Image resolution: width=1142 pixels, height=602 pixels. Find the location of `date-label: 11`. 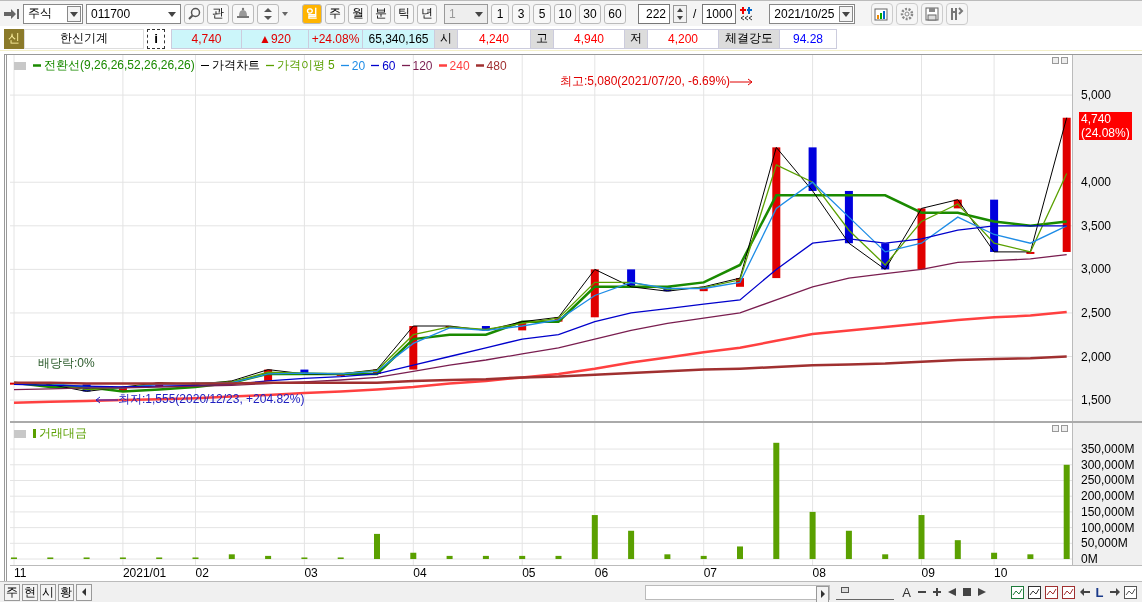

date-label: 11 is located at coordinates (20, 573).